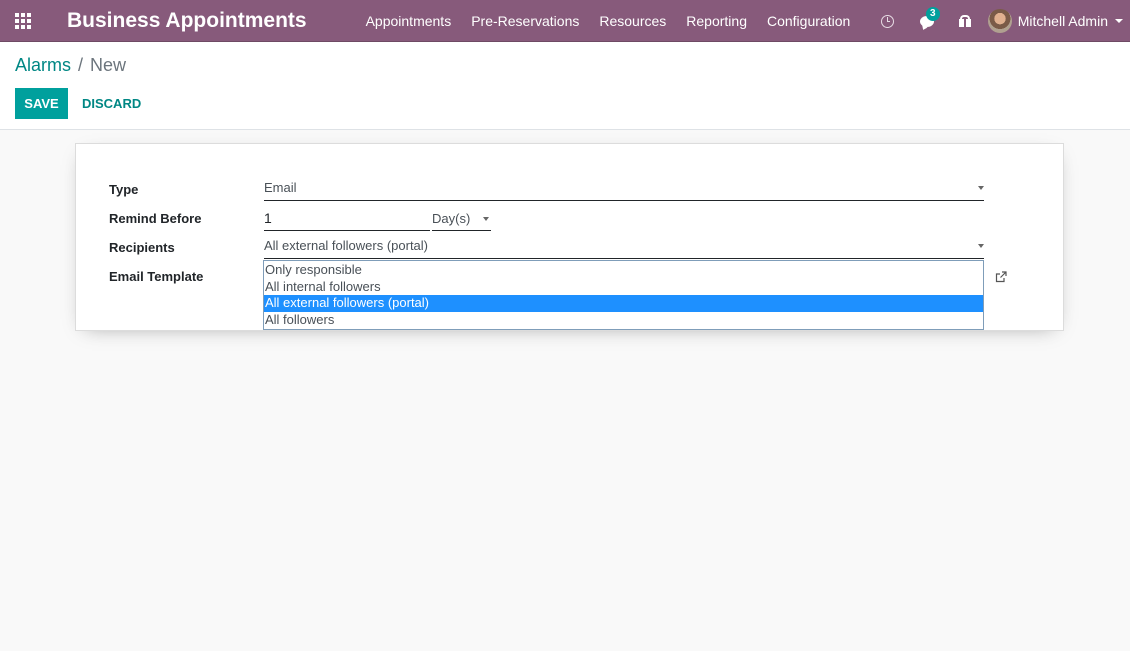 Image resolution: width=1130 pixels, height=651 pixels. I want to click on apps-menu-icon, so click(23, 21).